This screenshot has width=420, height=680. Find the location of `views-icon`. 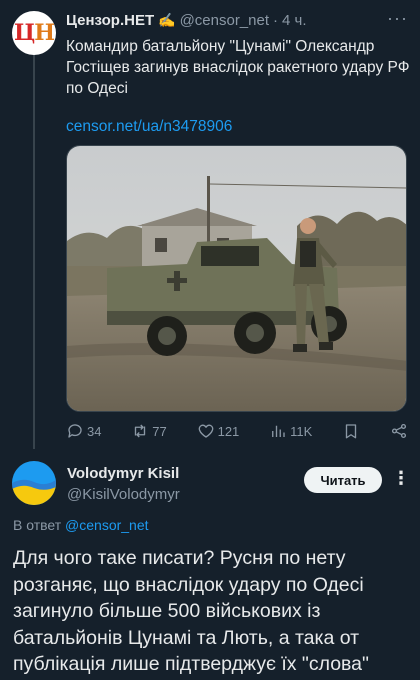

views-icon is located at coordinates (278, 431).